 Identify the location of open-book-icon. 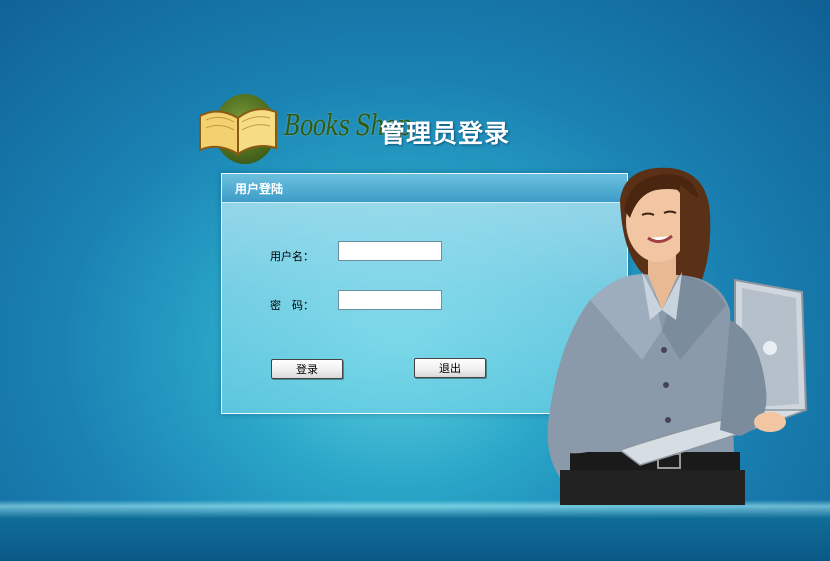
(238, 132).